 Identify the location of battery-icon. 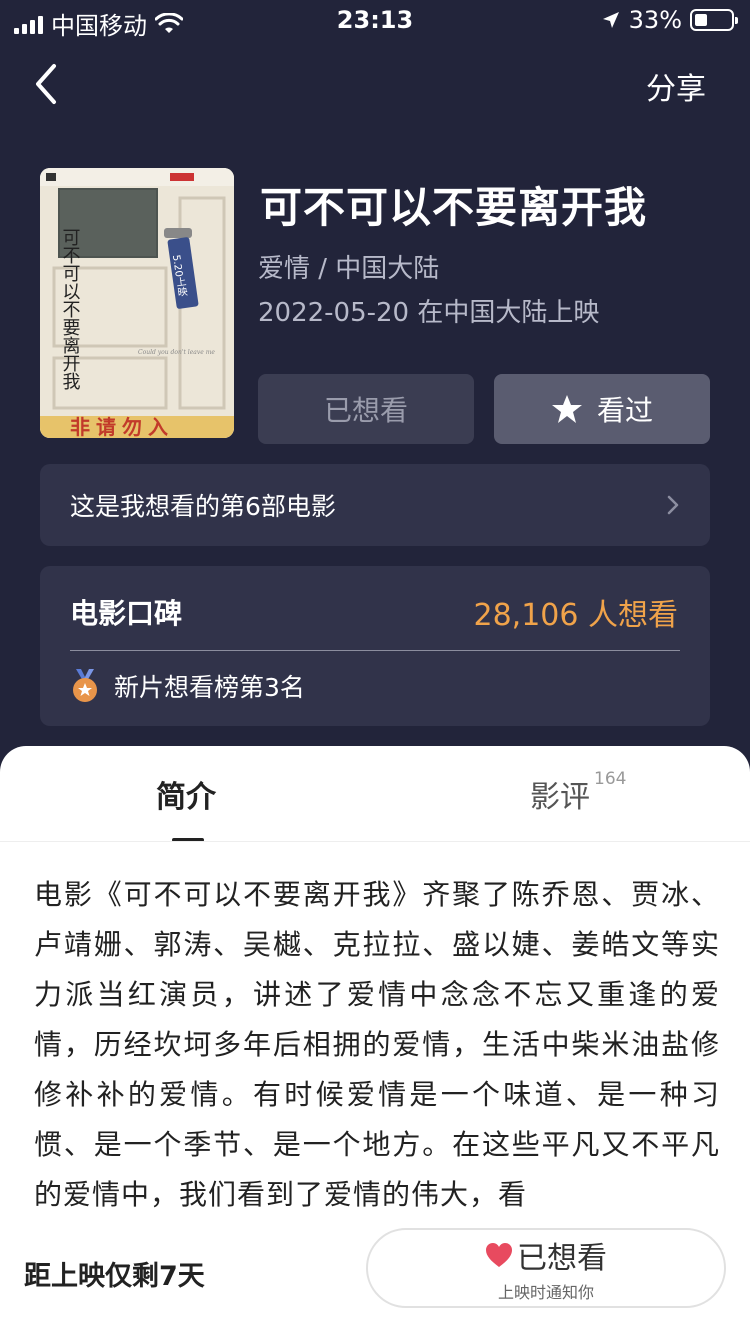
(714, 20).